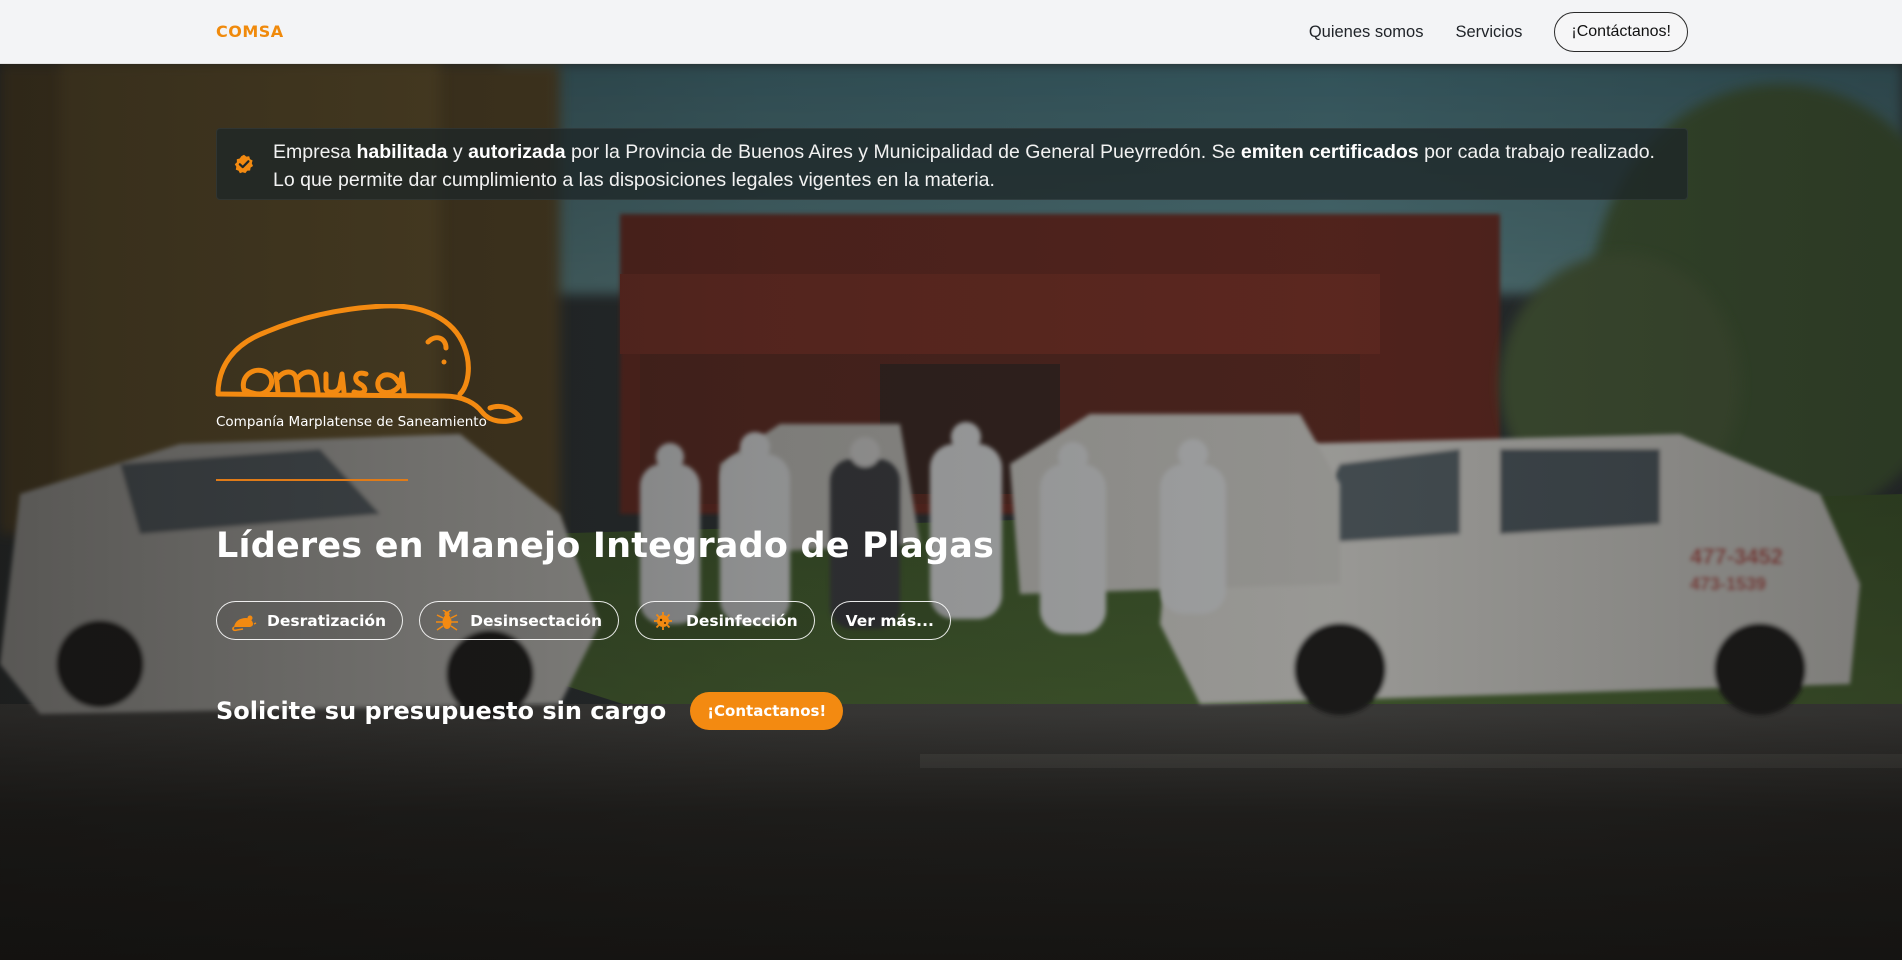 The width and height of the screenshot is (1902, 960). I want to click on contact-cta-button: ¡Contactanos!, so click(767, 711).